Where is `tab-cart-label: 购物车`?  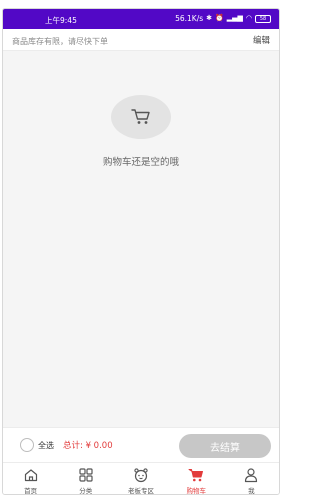 tab-cart-label: 购物车 is located at coordinates (196, 491).